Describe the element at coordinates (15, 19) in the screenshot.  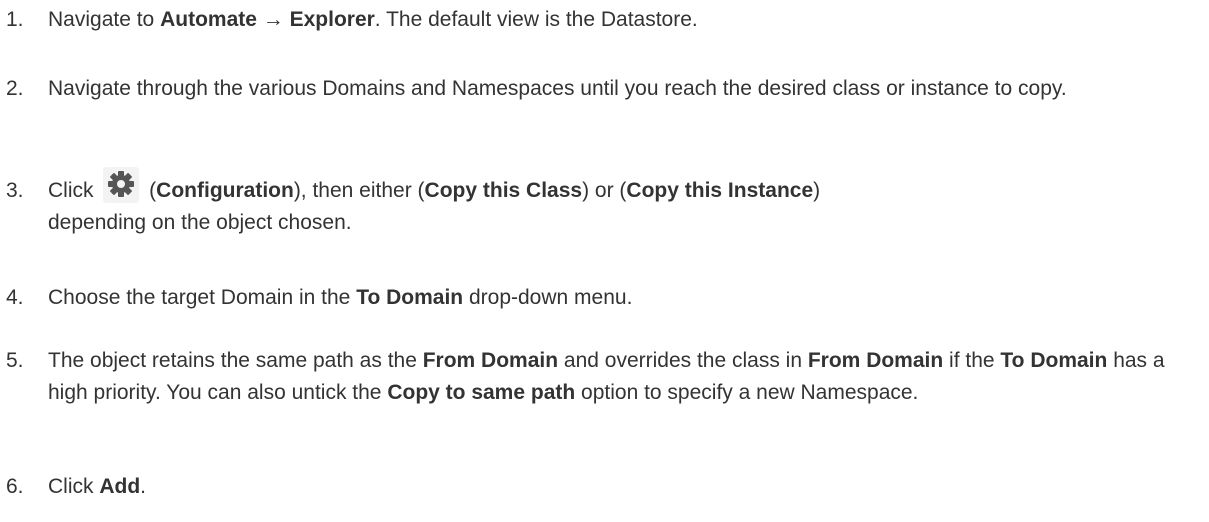
I see `step-number: 1.` at that location.